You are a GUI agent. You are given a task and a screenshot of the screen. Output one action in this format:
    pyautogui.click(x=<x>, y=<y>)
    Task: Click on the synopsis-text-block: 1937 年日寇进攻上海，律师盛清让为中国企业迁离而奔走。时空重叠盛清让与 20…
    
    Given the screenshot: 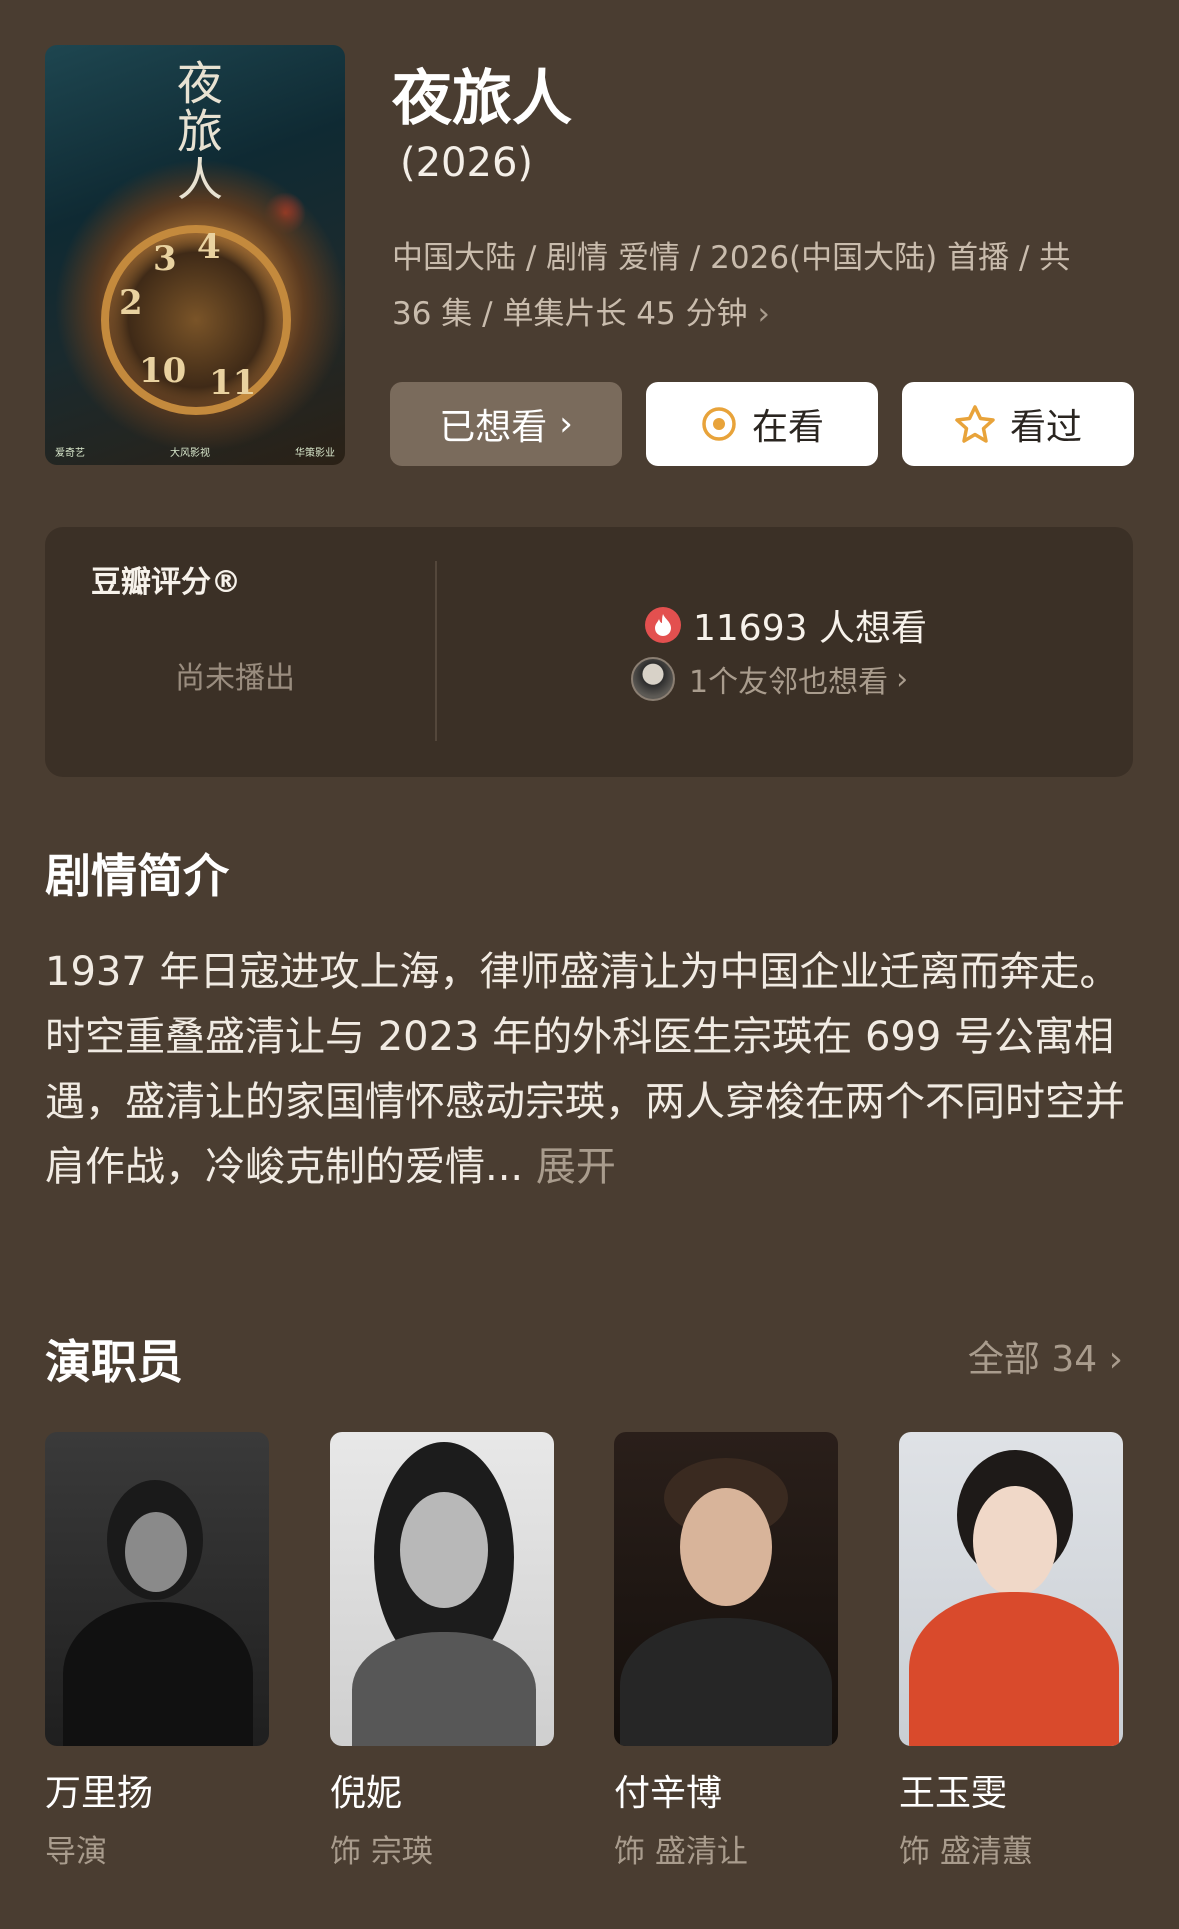 What is the action you would take?
    pyautogui.click(x=587, y=1070)
    